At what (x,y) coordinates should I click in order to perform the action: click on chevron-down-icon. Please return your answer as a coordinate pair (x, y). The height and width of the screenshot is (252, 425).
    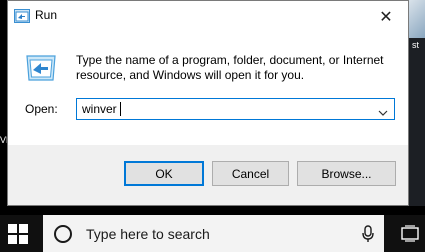
    Looking at the image, I should click on (383, 109).